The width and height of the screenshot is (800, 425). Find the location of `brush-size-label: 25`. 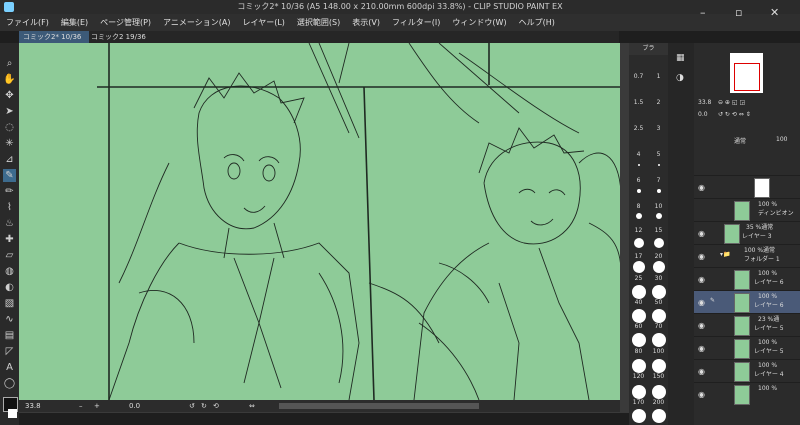

brush-size-label: 25 is located at coordinates (638, 278).